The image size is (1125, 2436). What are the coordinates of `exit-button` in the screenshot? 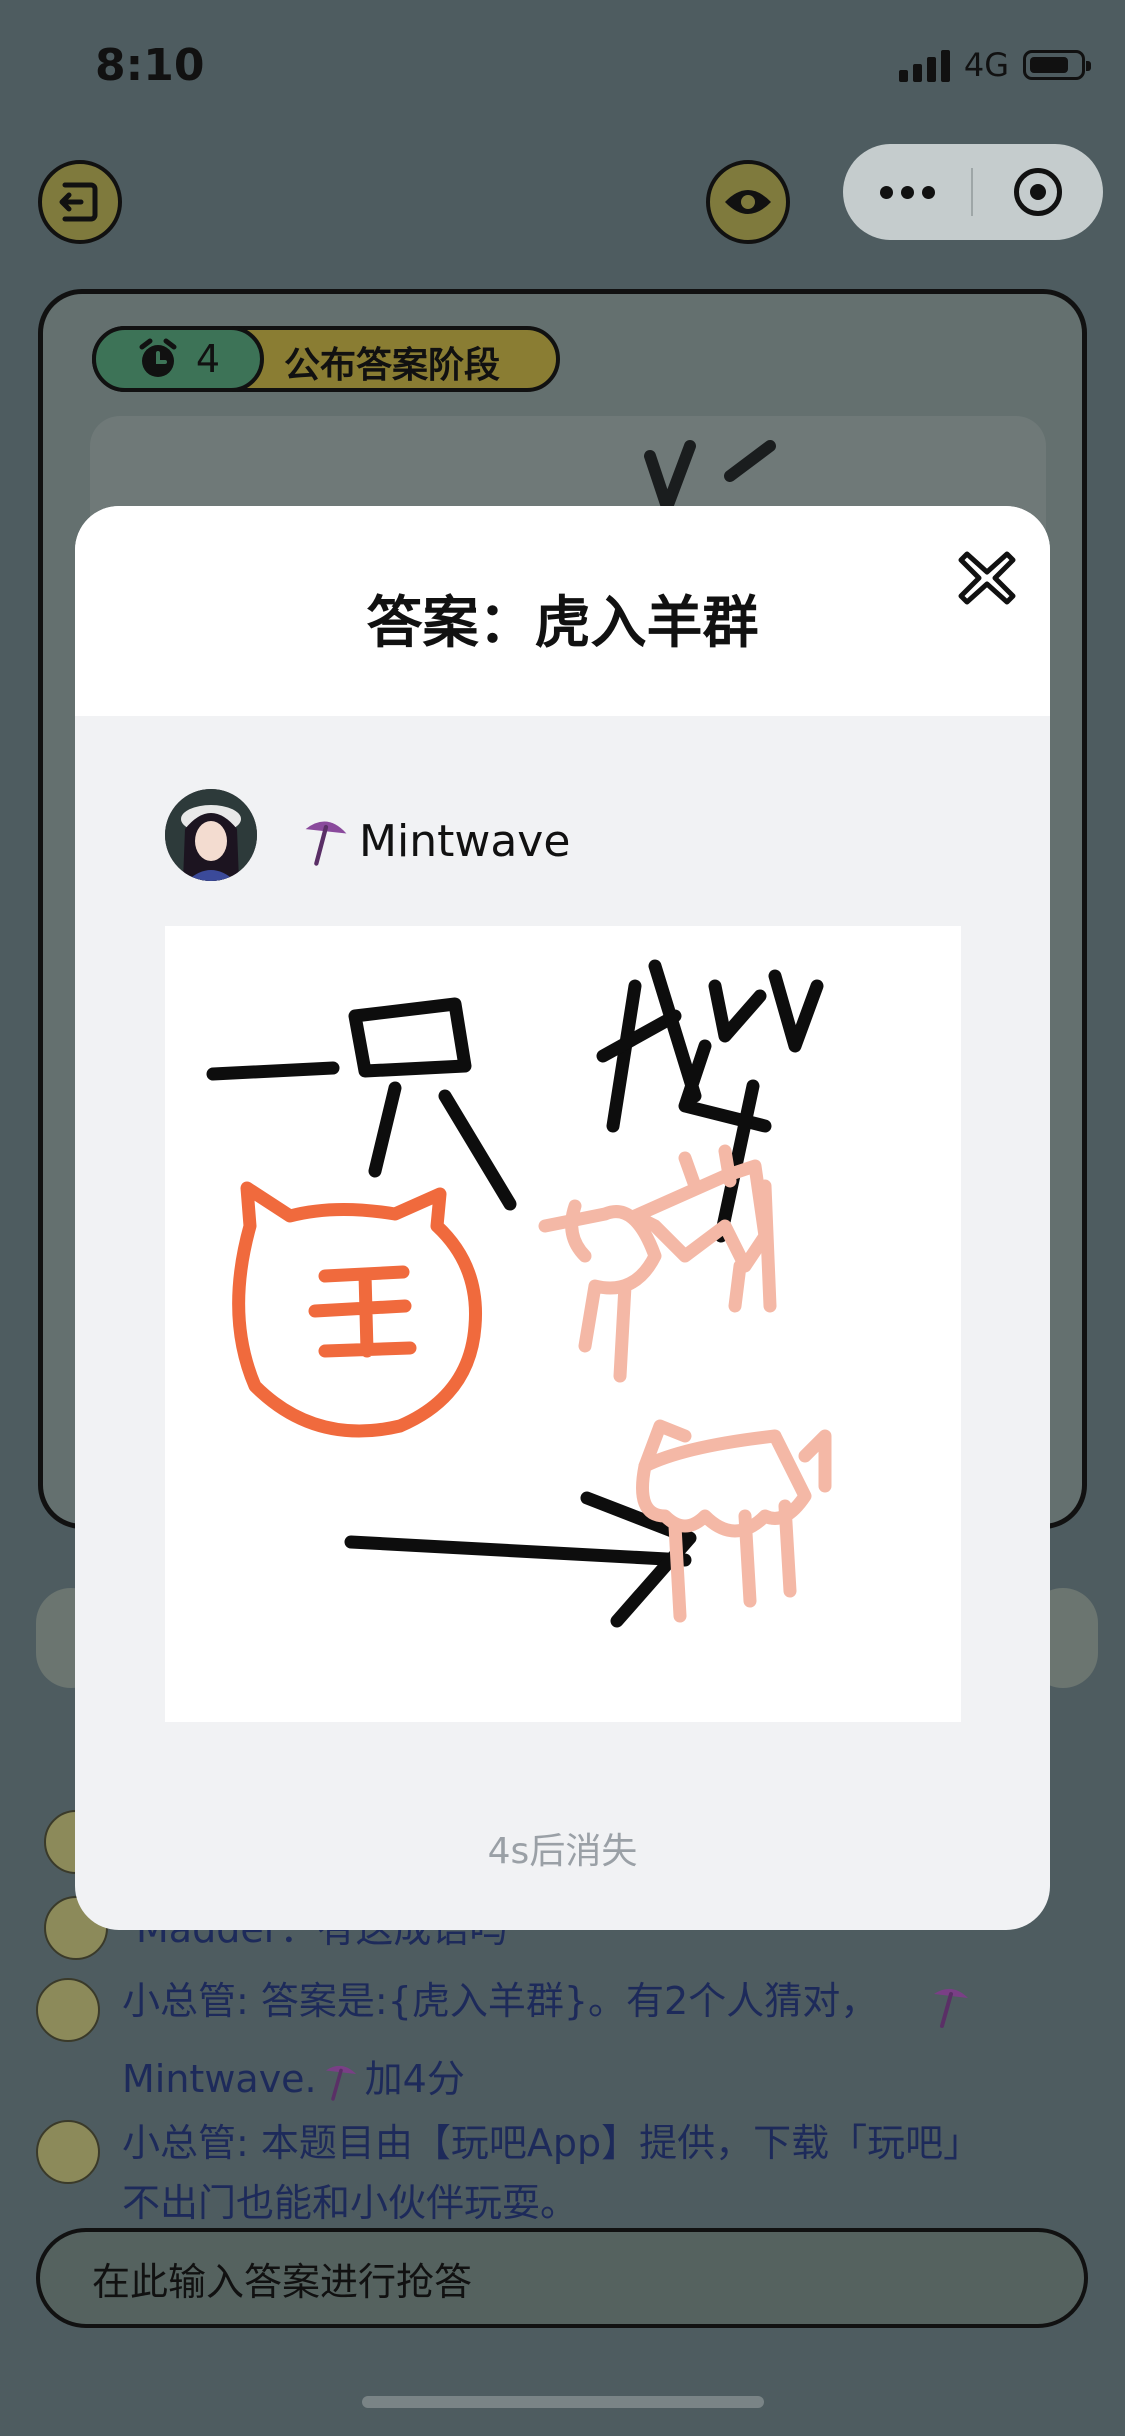 It's located at (80, 202).